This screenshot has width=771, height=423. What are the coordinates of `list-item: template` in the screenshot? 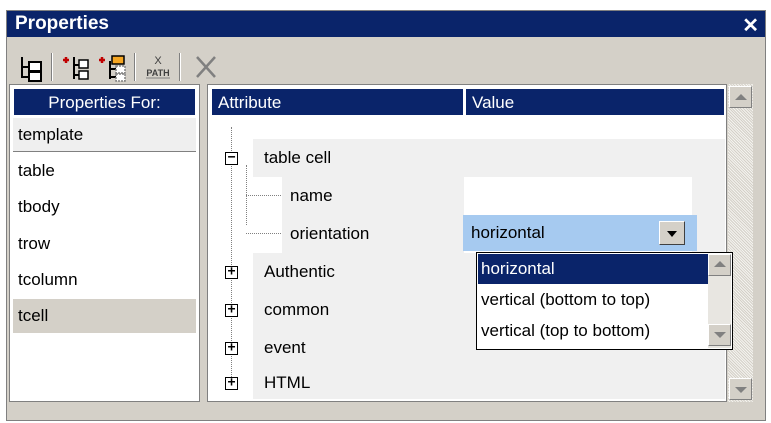 It's located at (104, 135).